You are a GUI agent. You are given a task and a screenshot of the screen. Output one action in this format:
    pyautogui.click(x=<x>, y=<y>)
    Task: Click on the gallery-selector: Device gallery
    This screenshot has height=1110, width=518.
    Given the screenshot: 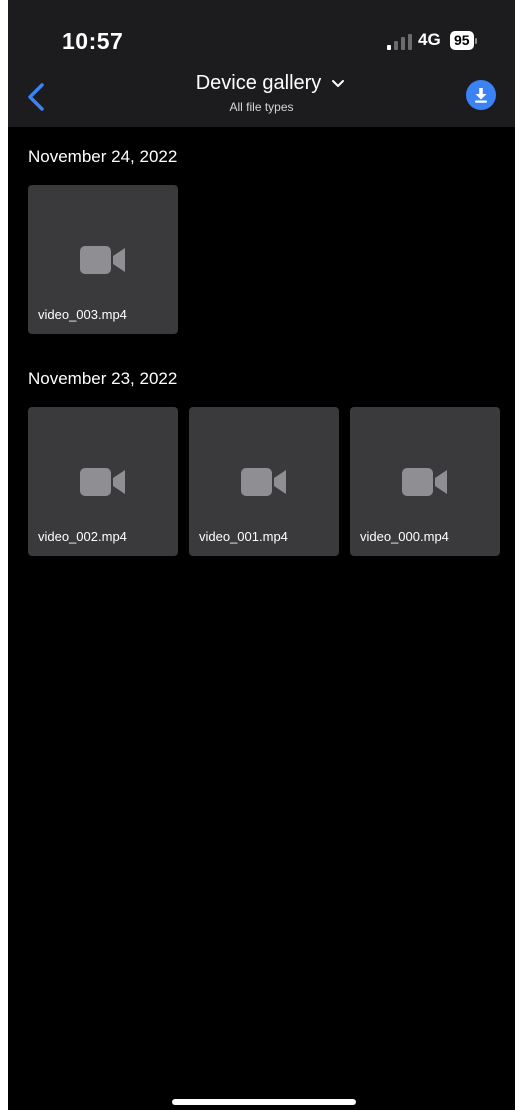 What is the action you would take?
    pyautogui.click(x=271, y=83)
    